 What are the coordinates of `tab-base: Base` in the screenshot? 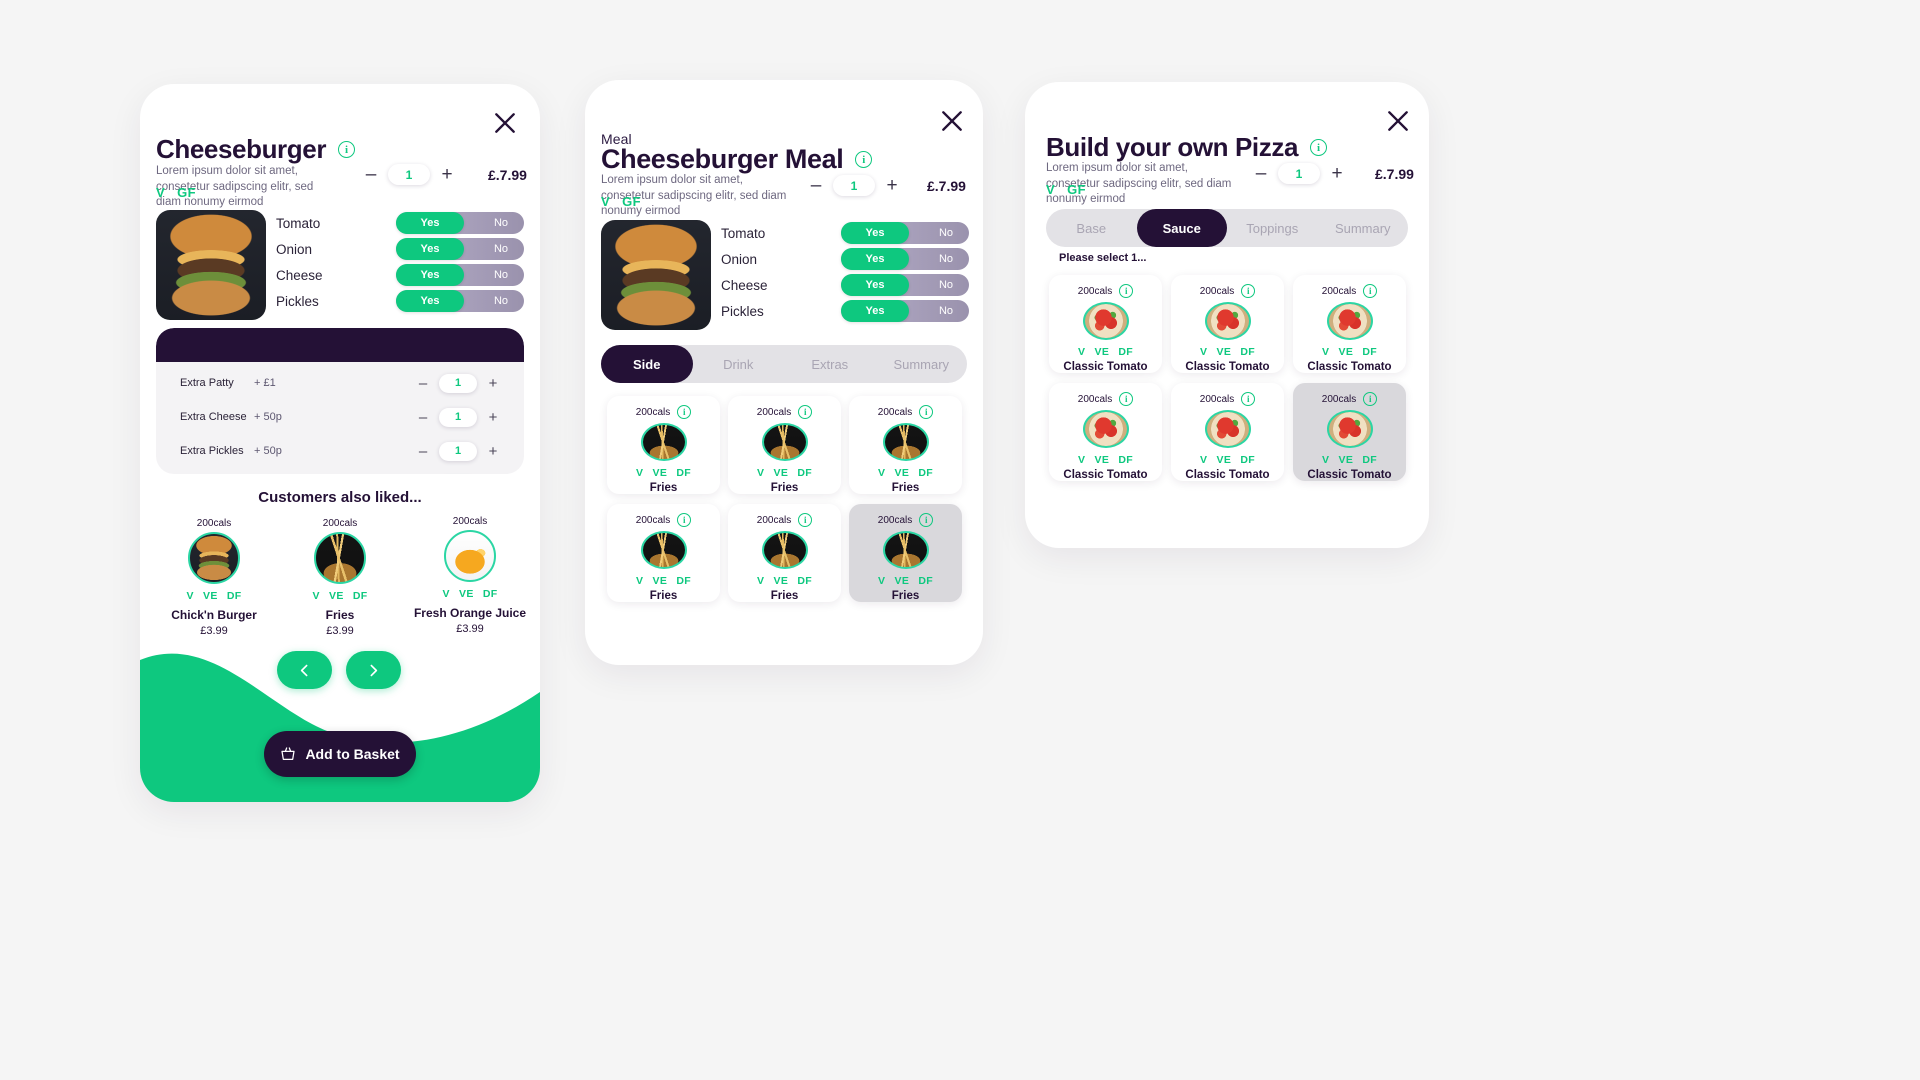 It's located at (1091, 228).